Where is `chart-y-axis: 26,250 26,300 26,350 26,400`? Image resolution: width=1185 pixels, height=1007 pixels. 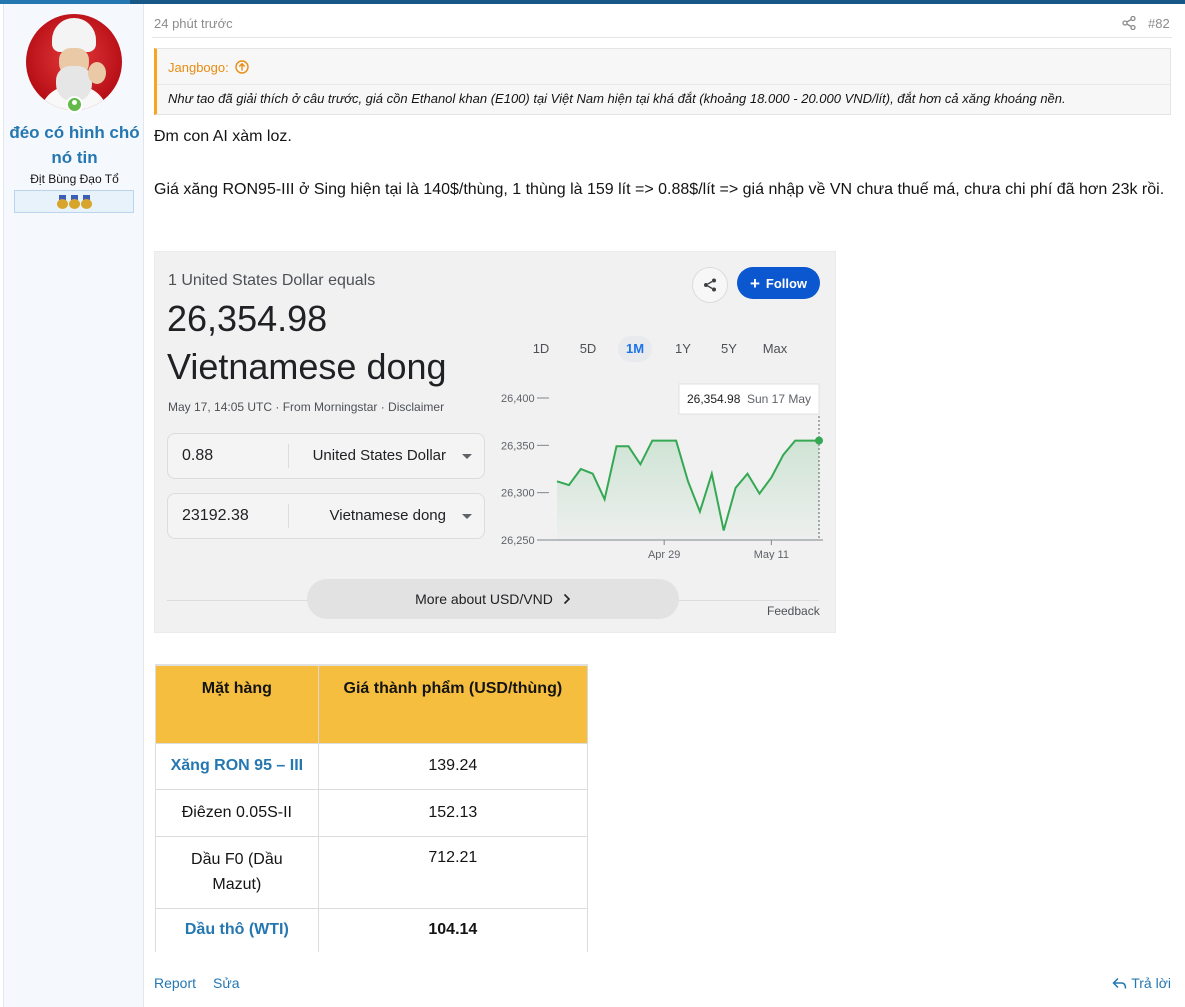 chart-y-axis: 26,250 26,300 26,350 26,400 is located at coordinates (525, 470).